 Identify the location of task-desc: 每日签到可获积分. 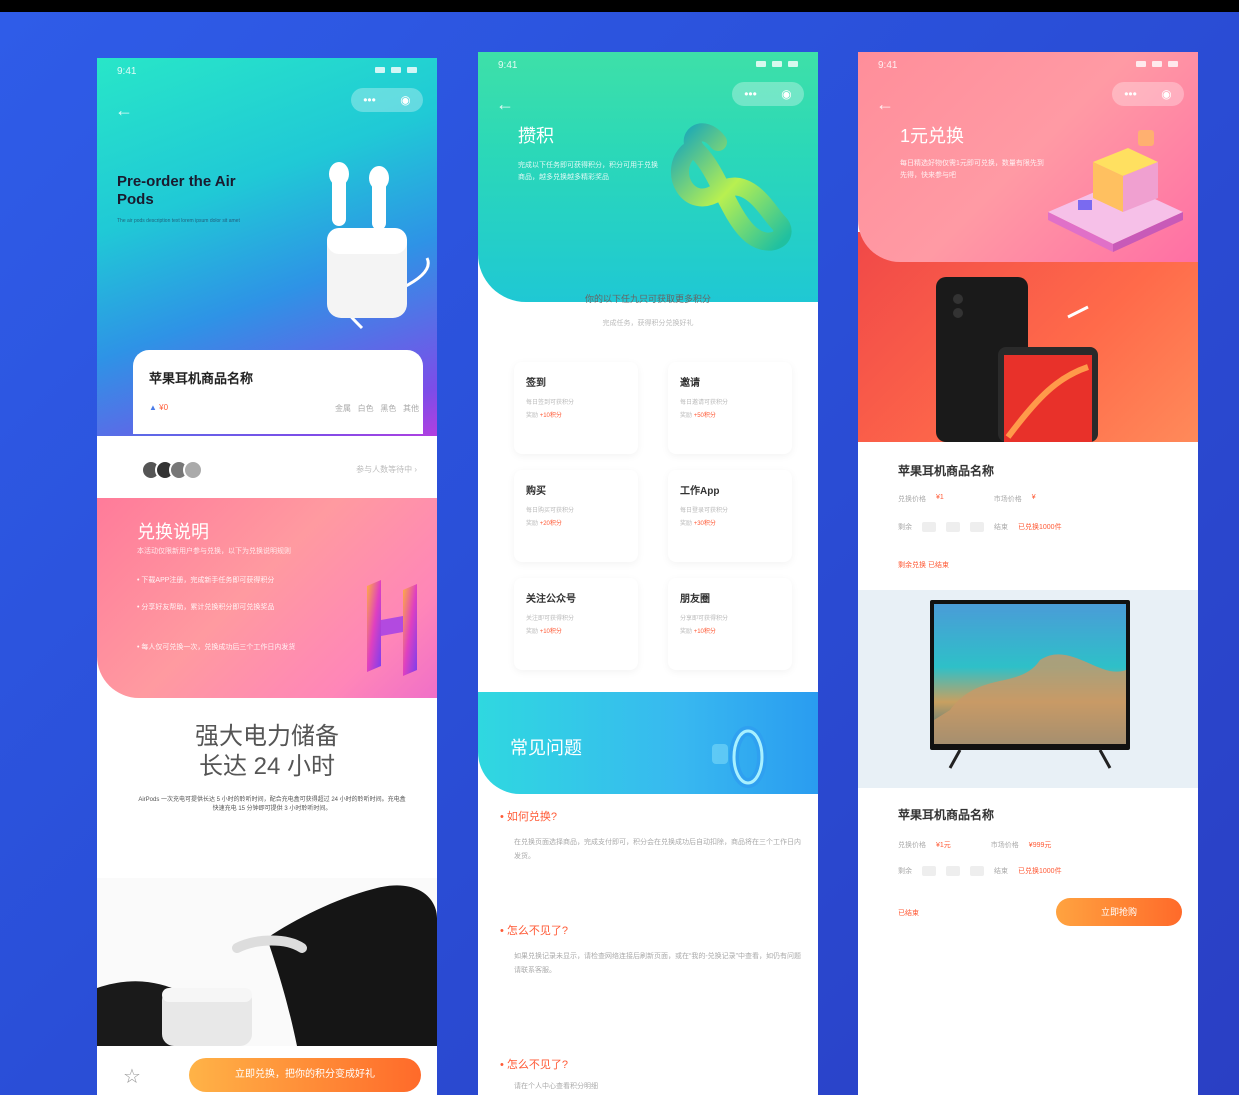
(550, 403).